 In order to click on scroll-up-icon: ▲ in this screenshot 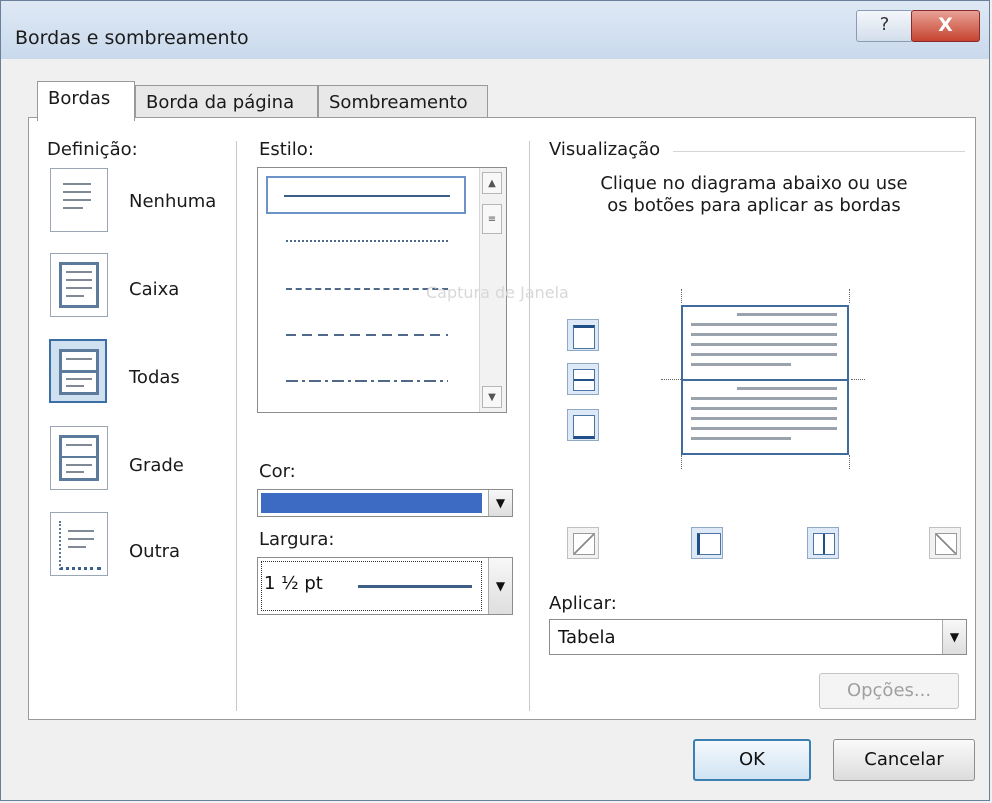, I will do `click(492, 183)`.